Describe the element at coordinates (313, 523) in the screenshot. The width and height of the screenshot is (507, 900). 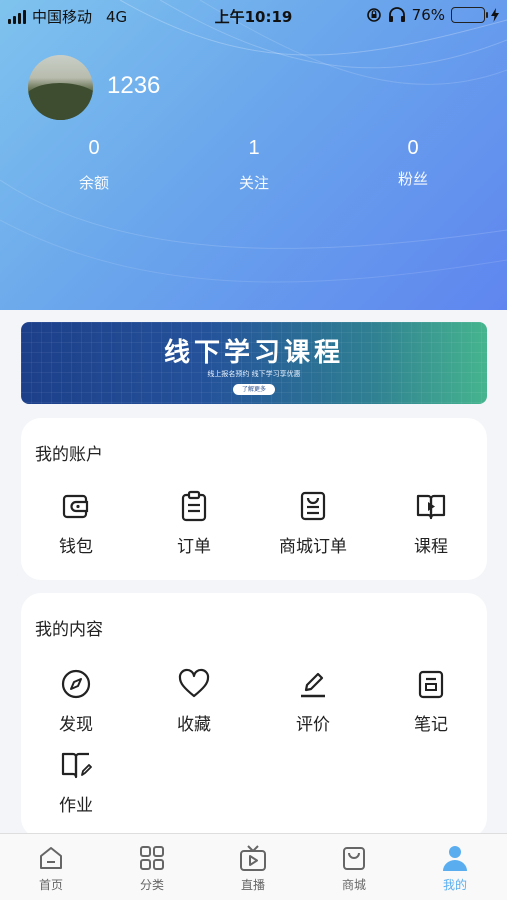
I see `account-item-shop-orders: 商城订单` at that location.